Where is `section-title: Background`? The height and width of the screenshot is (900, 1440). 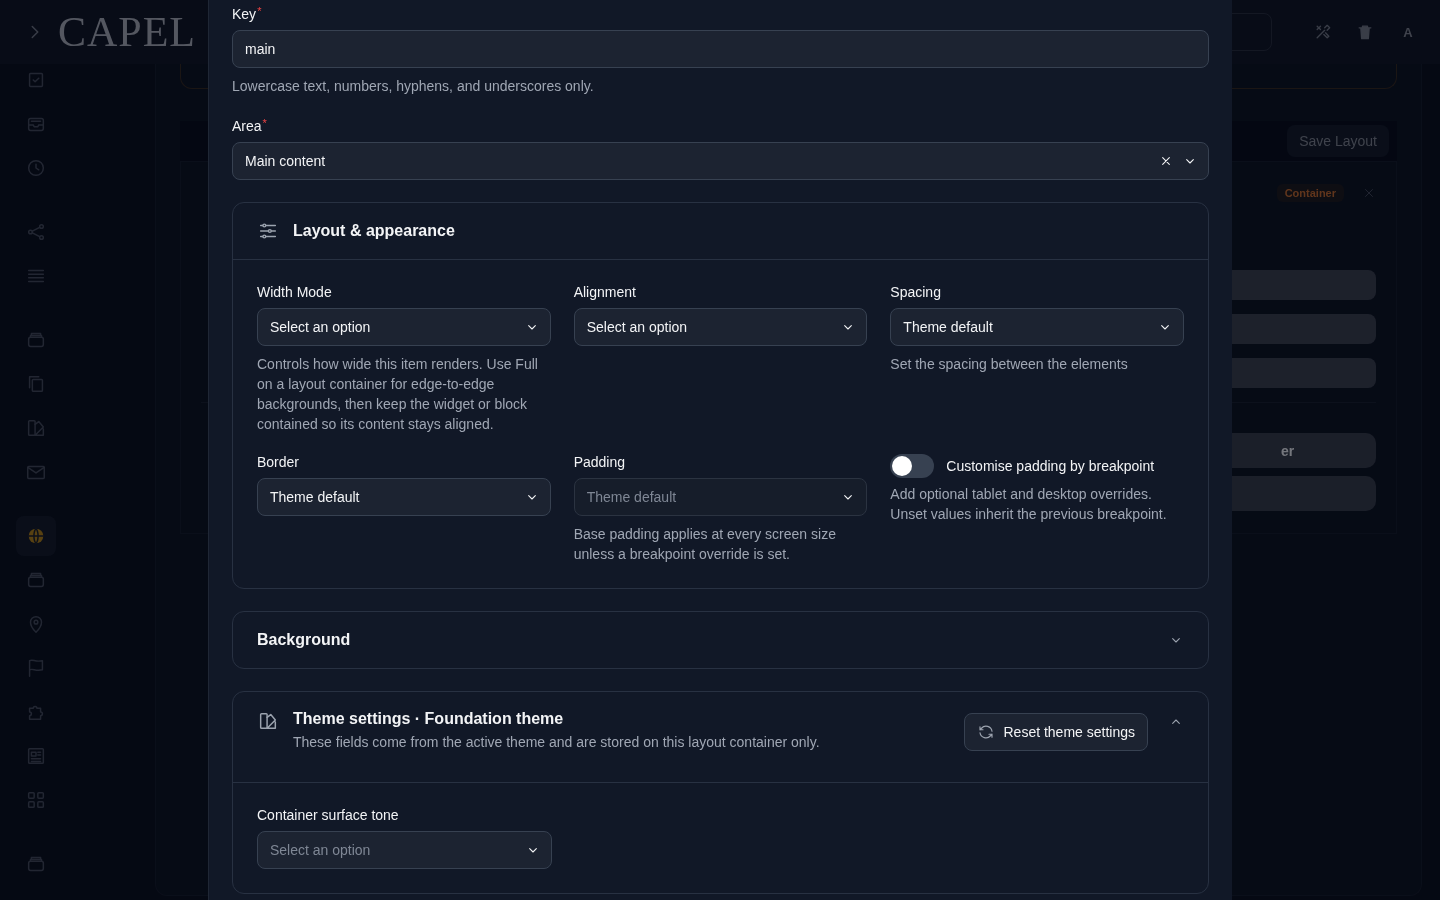 section-title: Background is located at coordinates (304, 640).